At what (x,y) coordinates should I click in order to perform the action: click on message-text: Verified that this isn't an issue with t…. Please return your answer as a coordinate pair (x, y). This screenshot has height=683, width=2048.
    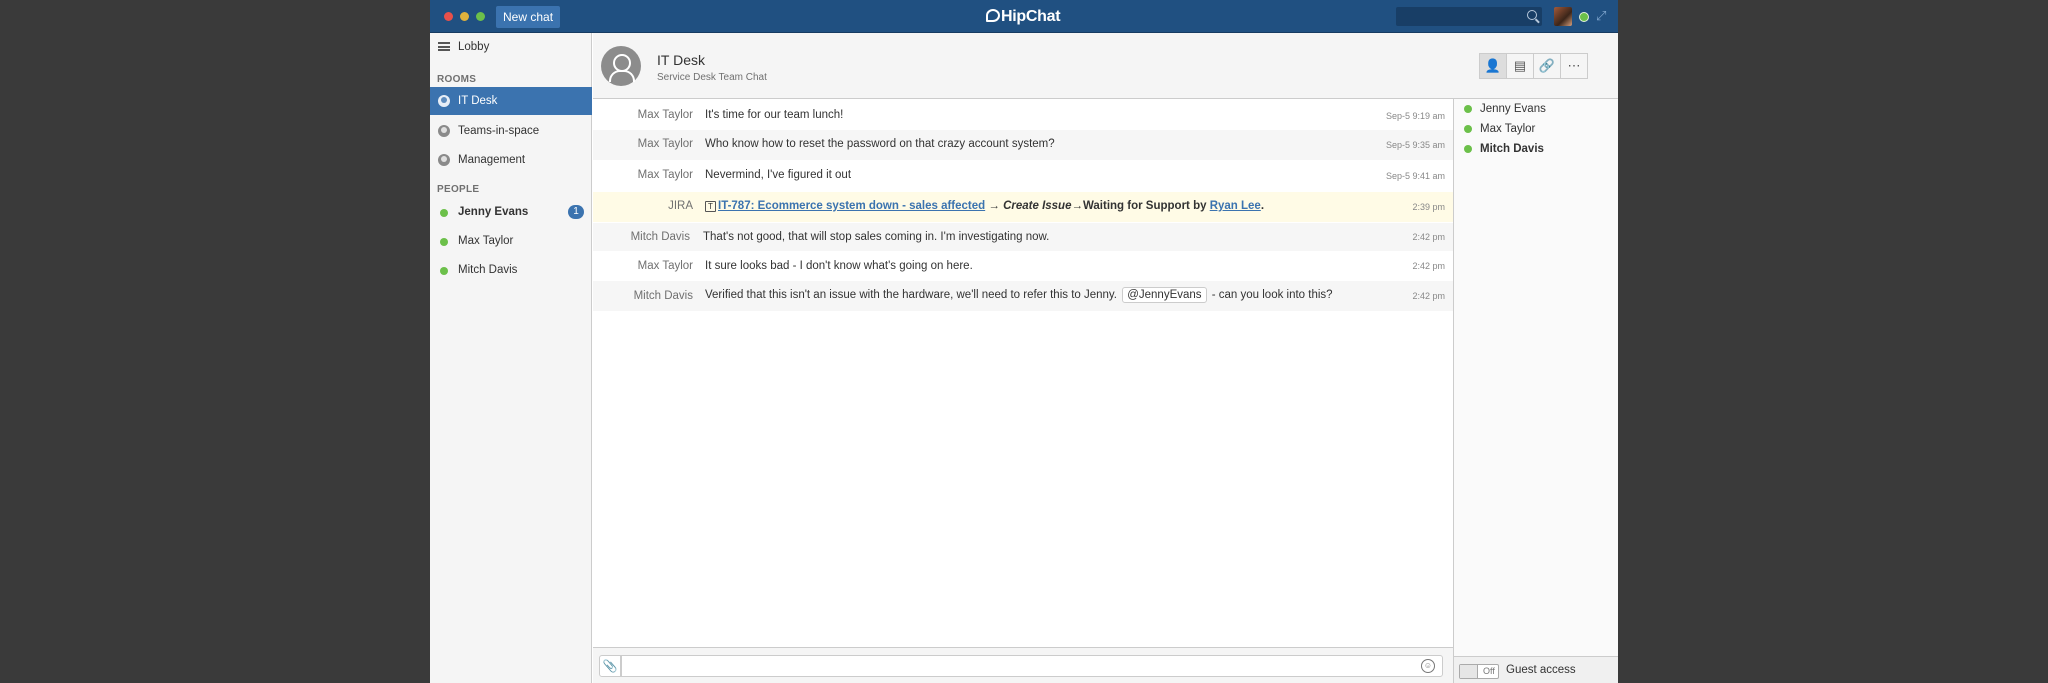
    Looking at the image, I should click on (1019, 295).